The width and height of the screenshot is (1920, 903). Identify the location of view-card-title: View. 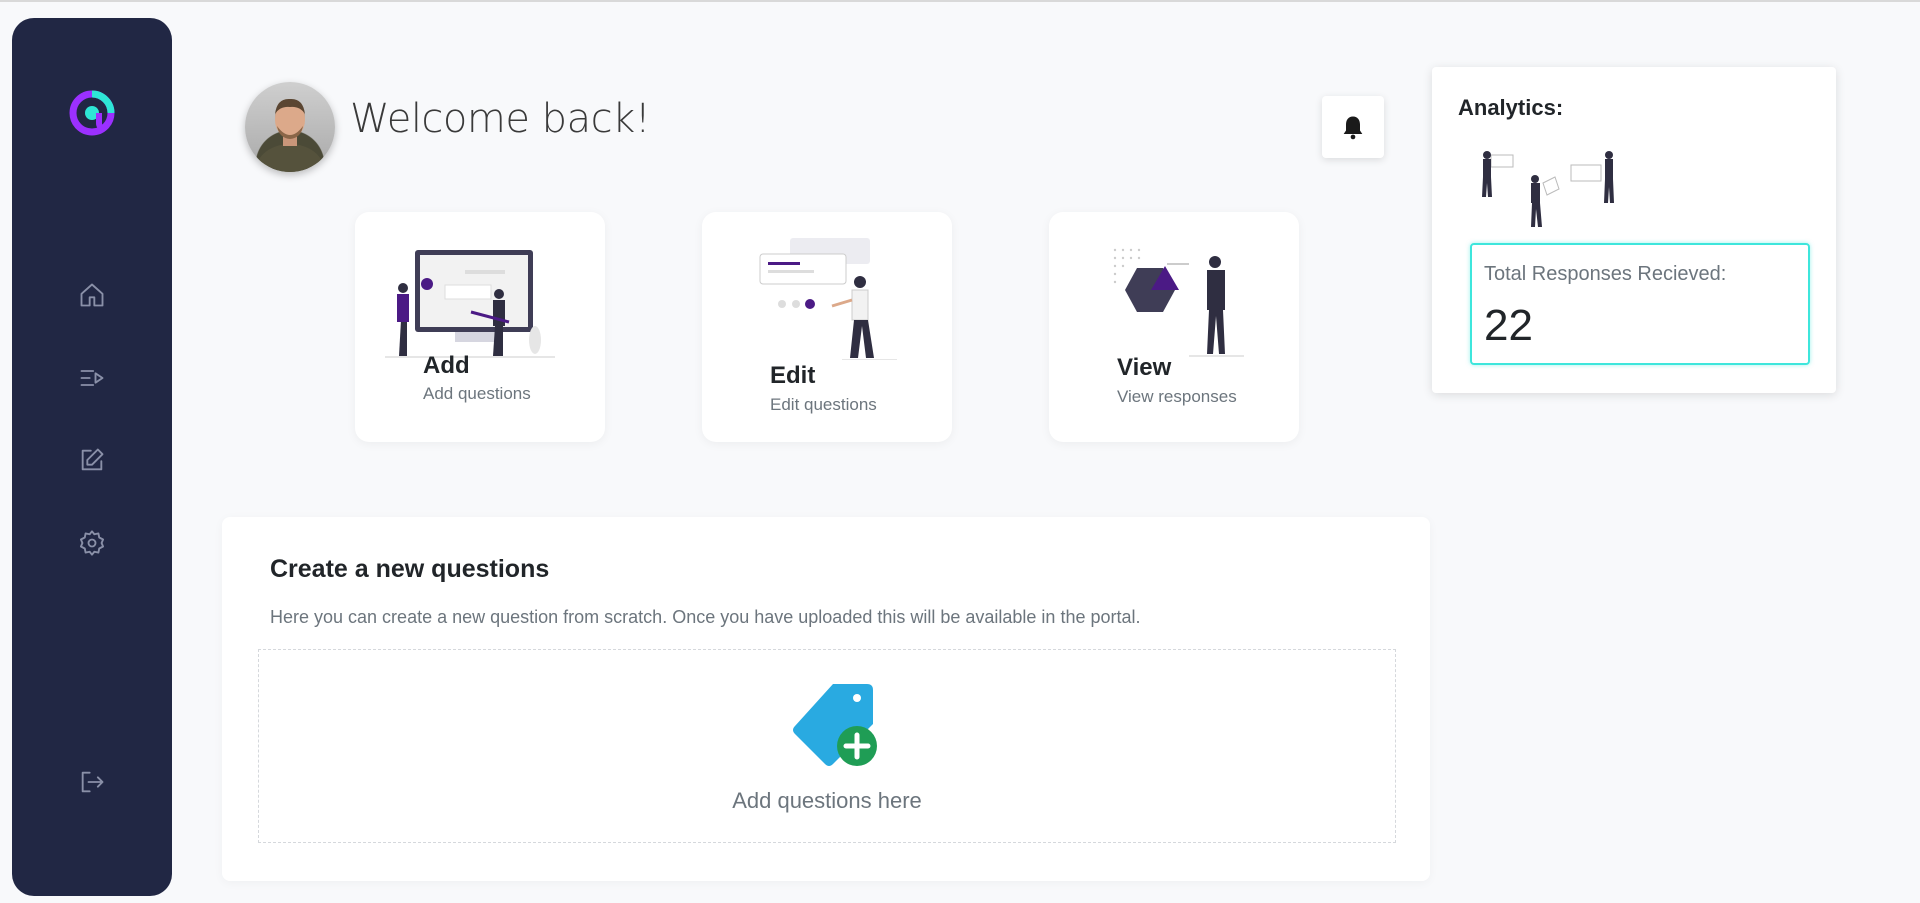
(1144, 367).